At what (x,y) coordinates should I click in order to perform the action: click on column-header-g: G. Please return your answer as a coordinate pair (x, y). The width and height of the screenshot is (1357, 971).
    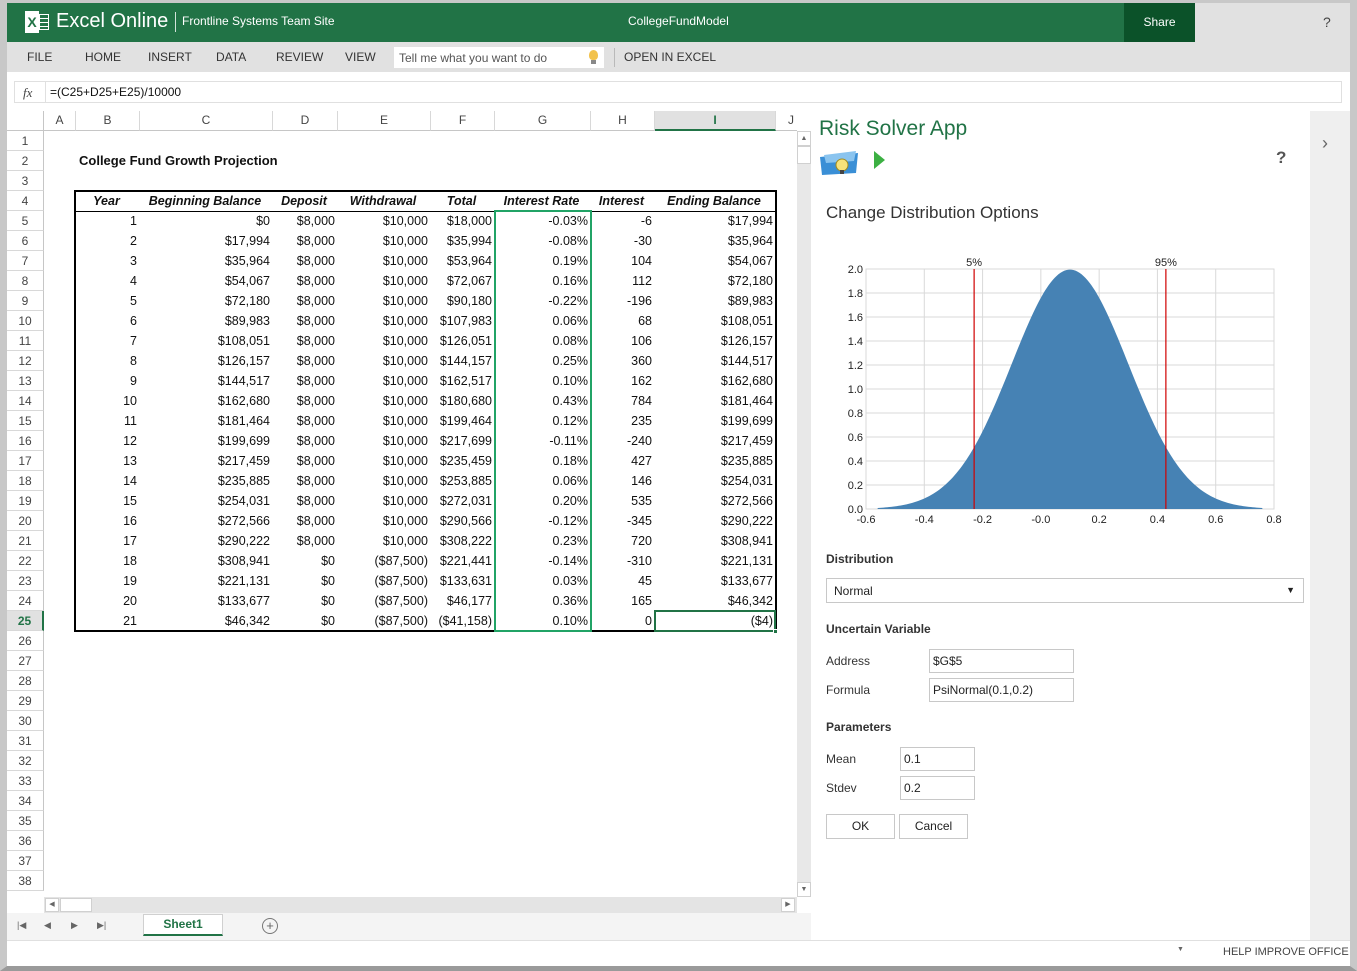
    Looking at the image, I should click on (543, 121).